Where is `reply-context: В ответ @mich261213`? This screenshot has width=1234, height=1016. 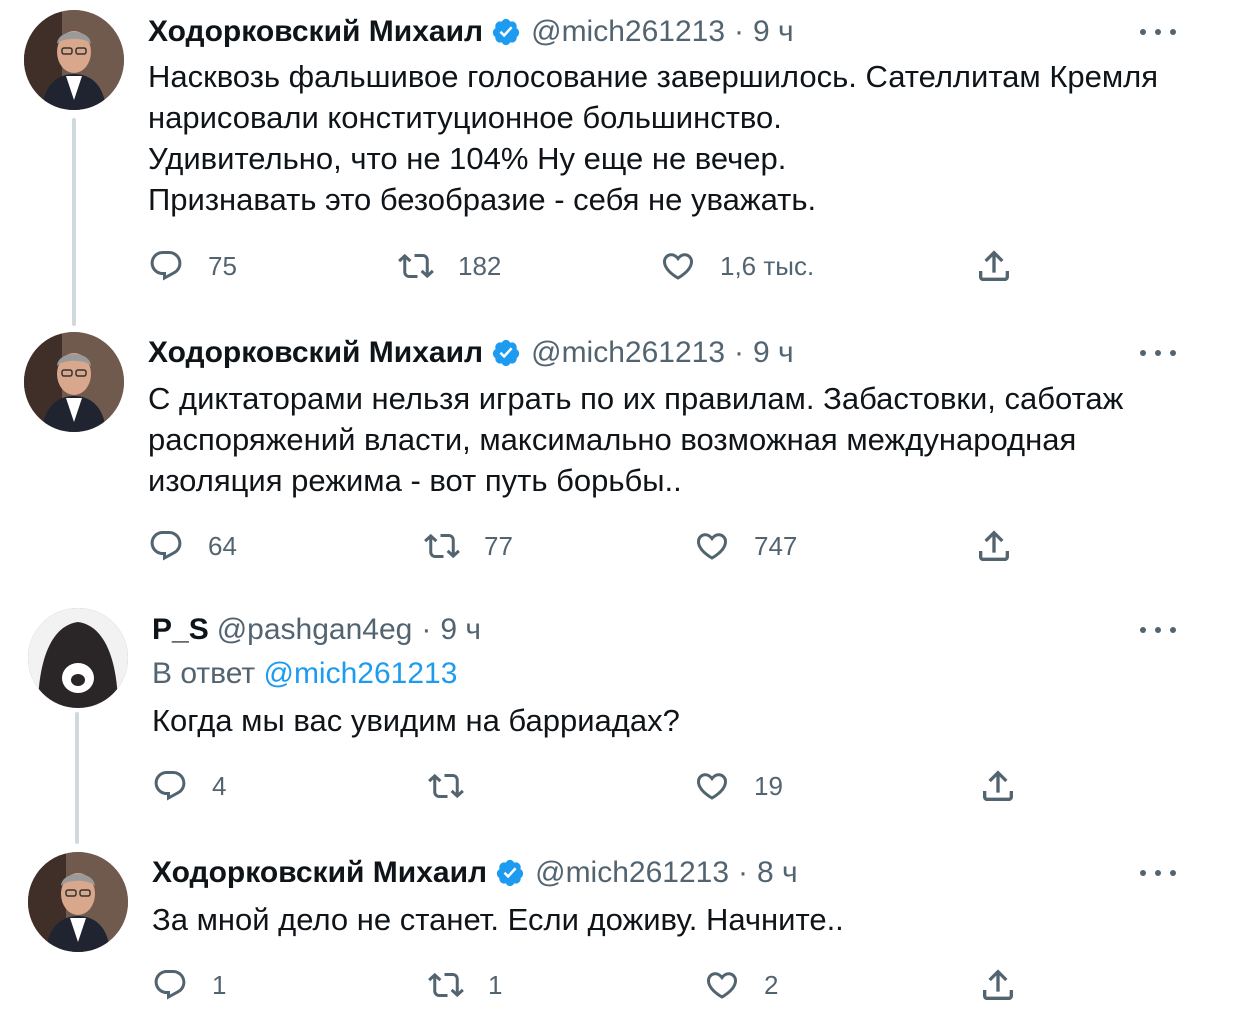 reply-context: В ответ @mich261213 is located at coordinates (304, 674).